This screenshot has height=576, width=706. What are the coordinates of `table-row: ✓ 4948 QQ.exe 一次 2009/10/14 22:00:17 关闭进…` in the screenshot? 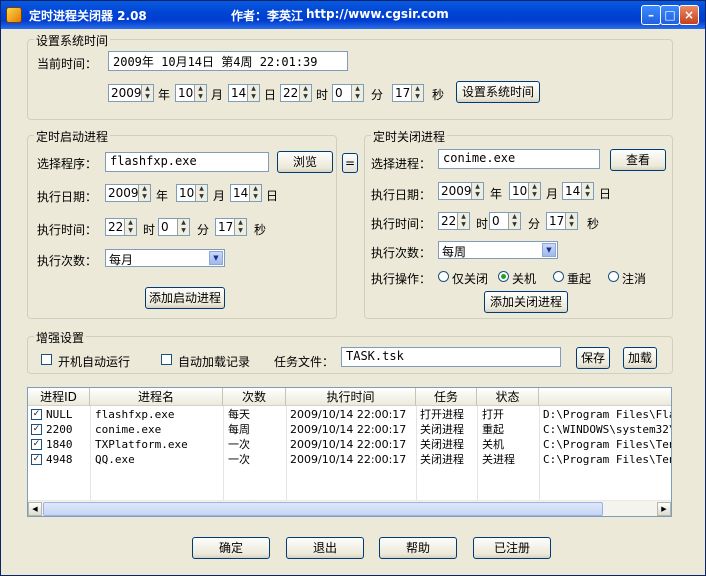 It's located at (349, 459).